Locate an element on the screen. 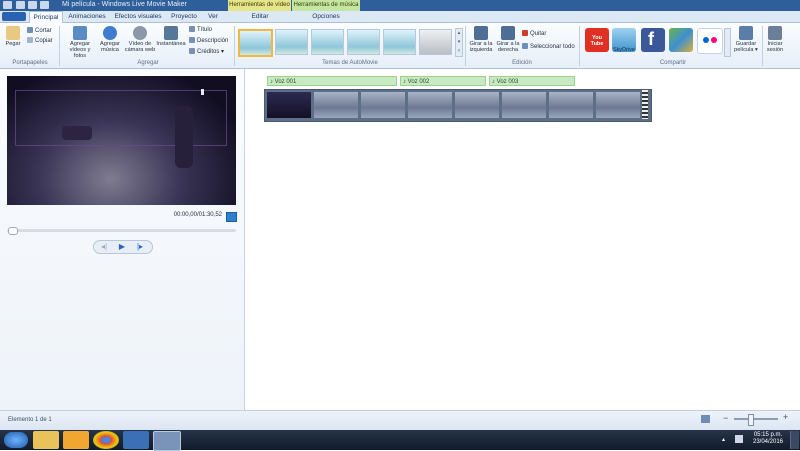 The height and width of the screenshot is (451, 800). save-quick-icon is located at coordinates (20, 5).